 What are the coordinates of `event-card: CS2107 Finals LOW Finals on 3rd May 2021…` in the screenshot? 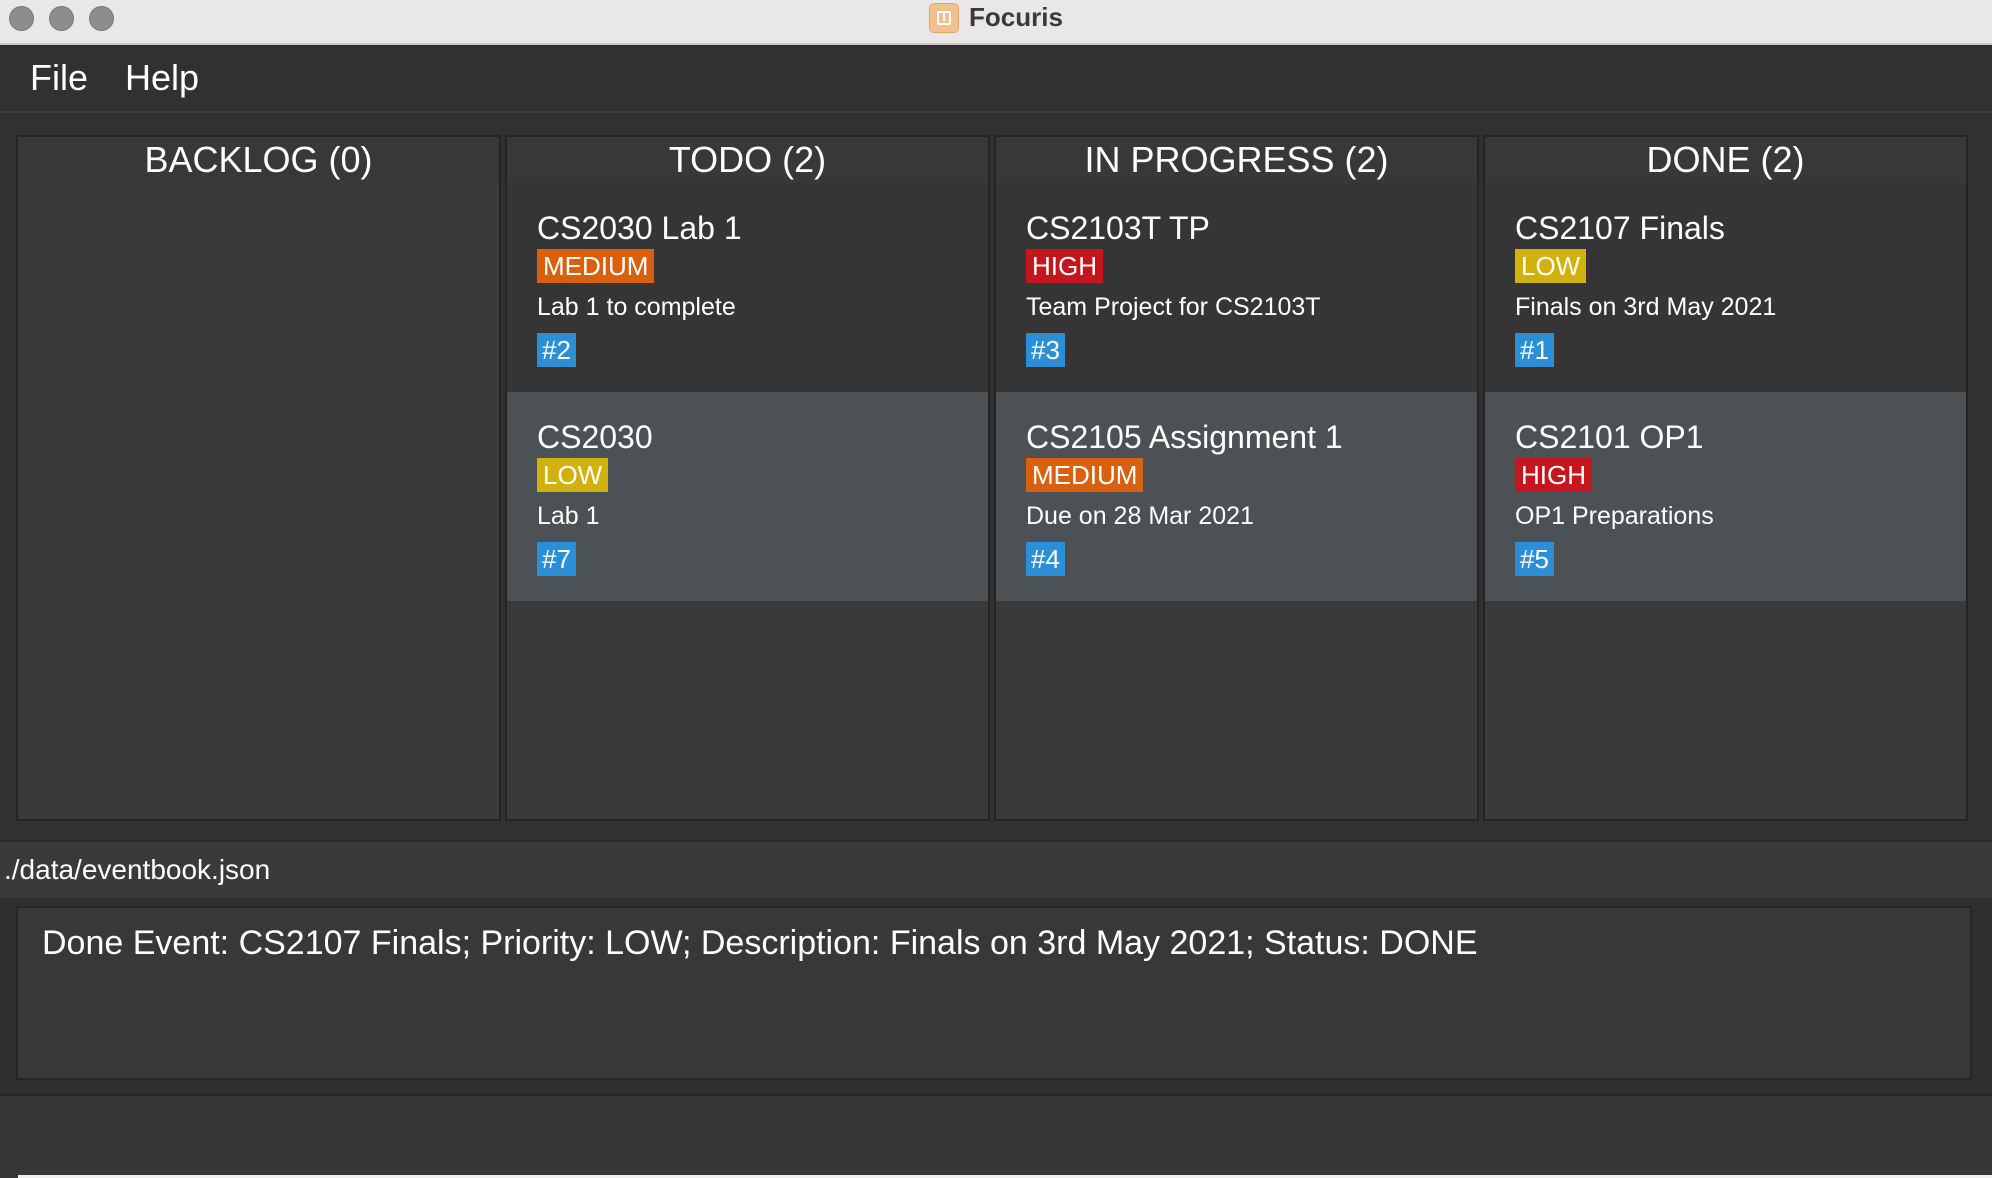 It's located at (1725, 287).